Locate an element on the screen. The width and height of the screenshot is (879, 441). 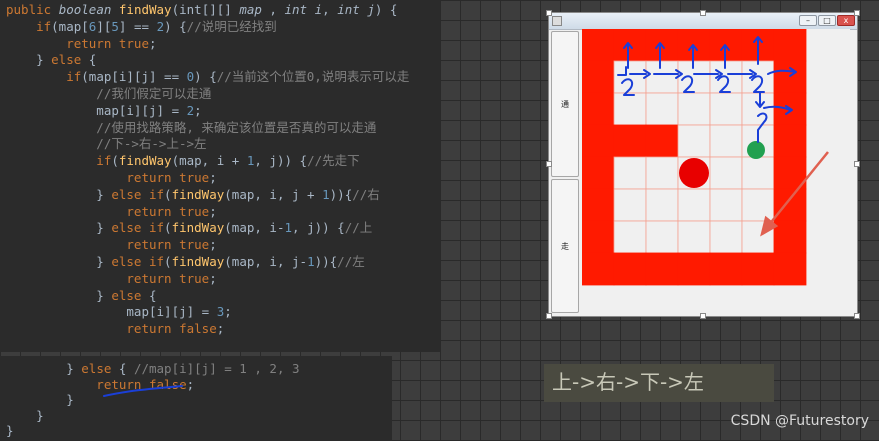
code-line: //下->右->上->左 is located at coordinates (106, 144).